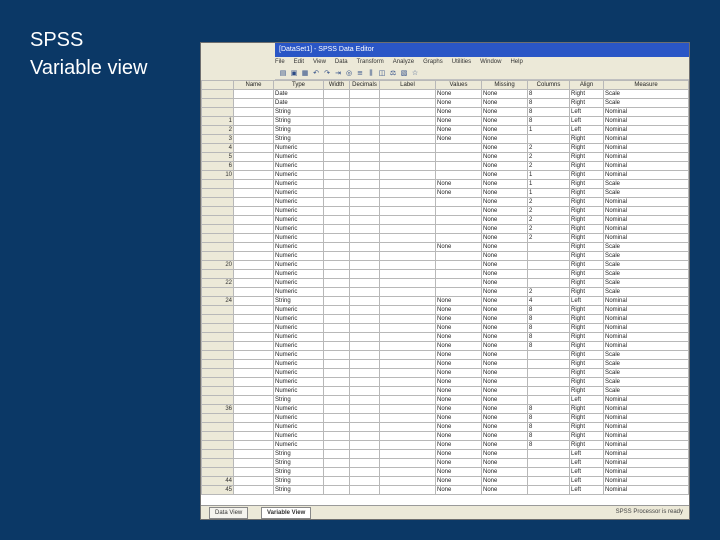  I want to click on menu-item: Help, so click(516, 62).